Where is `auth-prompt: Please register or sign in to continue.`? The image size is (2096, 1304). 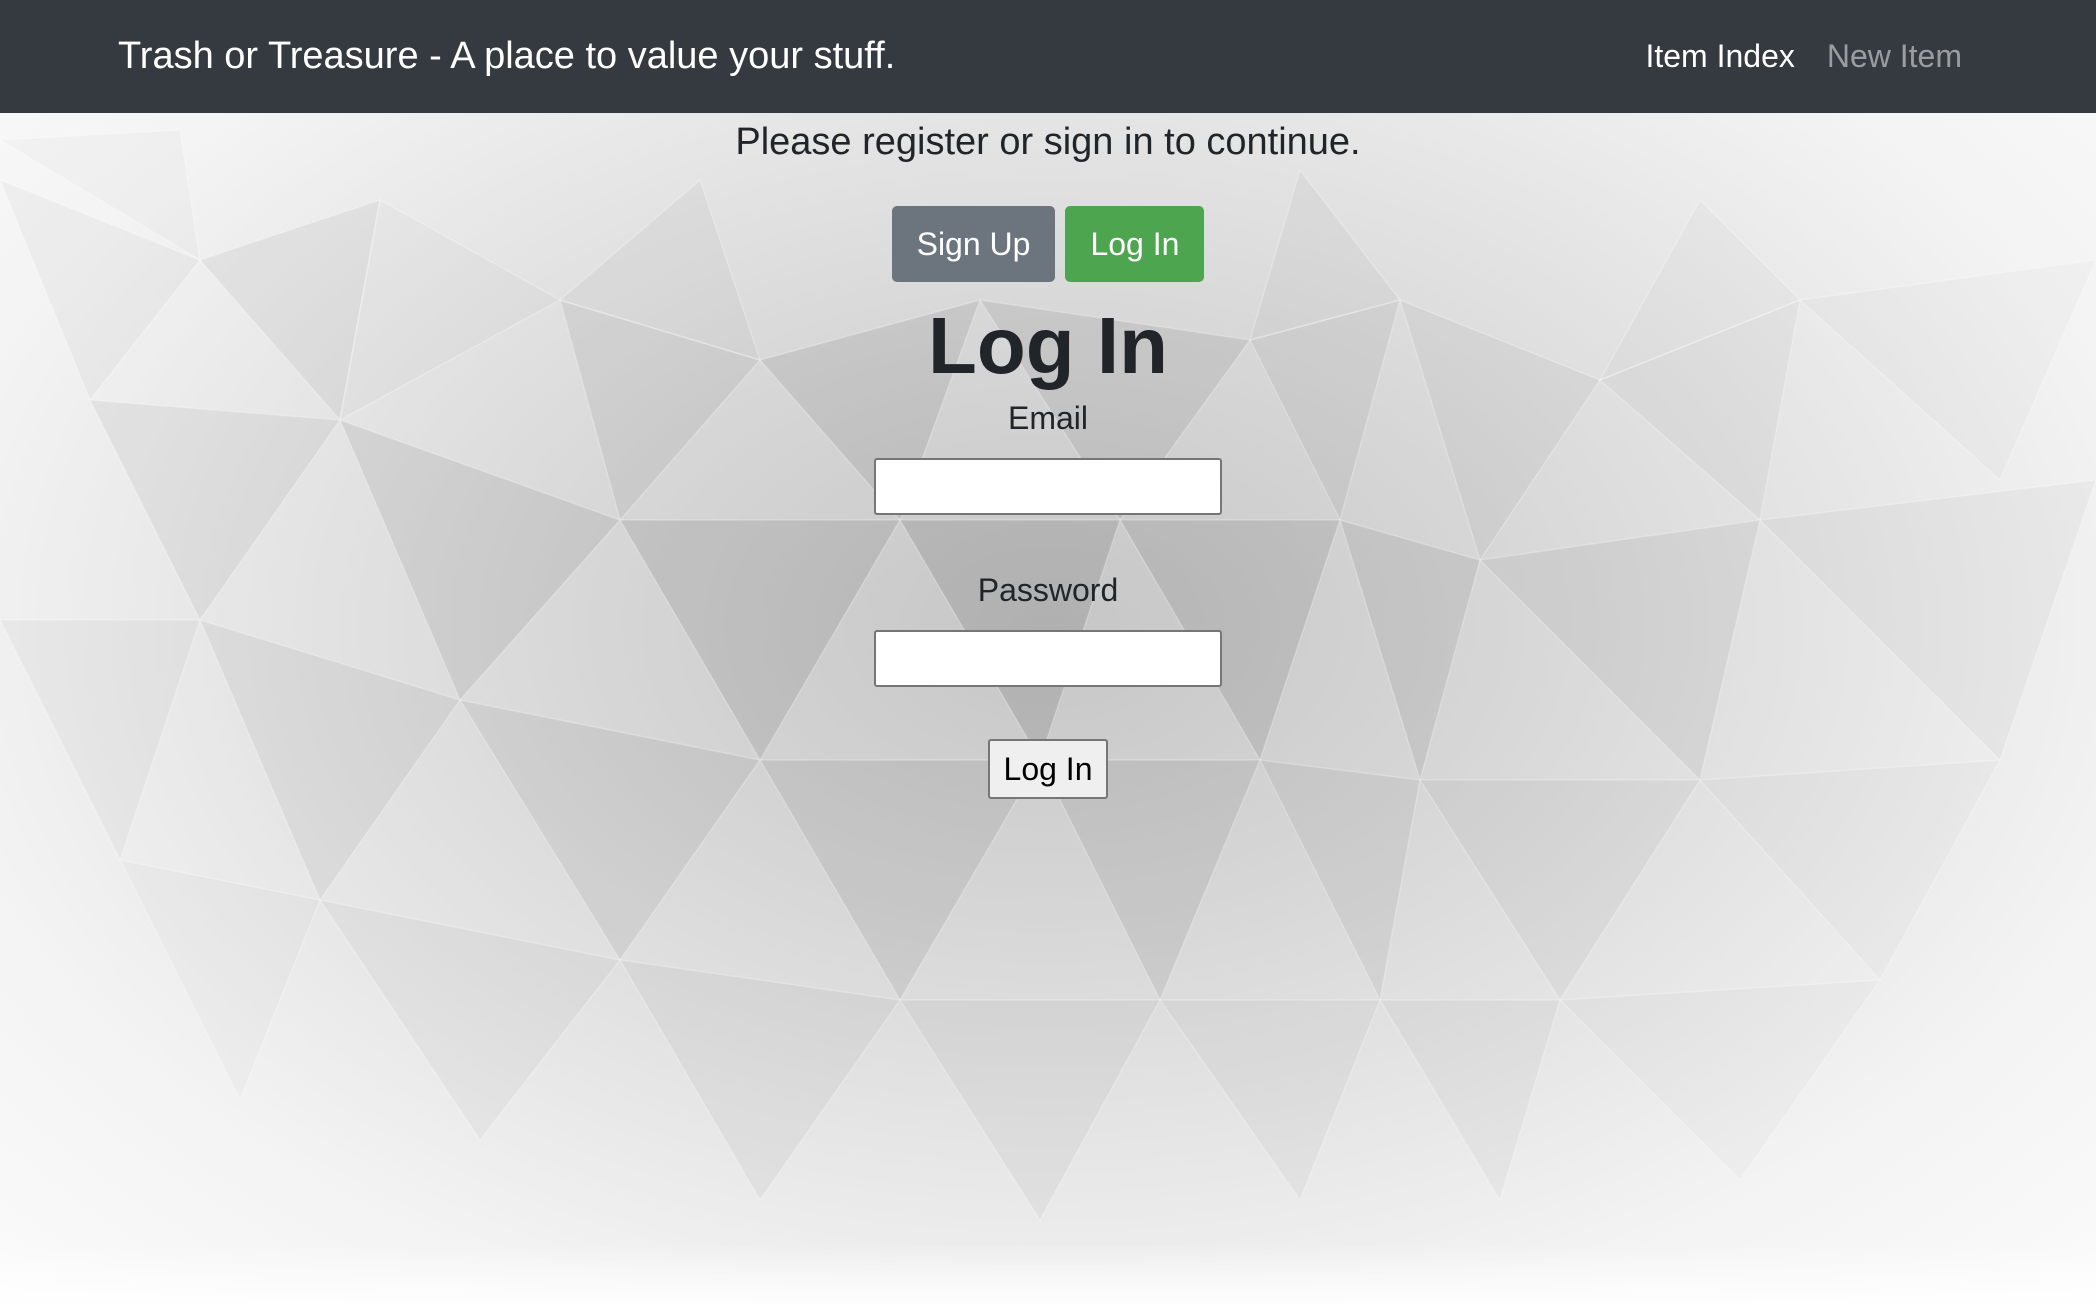
auth-prompt: Please register or sign in to continue. is located at coordinates (1048, 142).